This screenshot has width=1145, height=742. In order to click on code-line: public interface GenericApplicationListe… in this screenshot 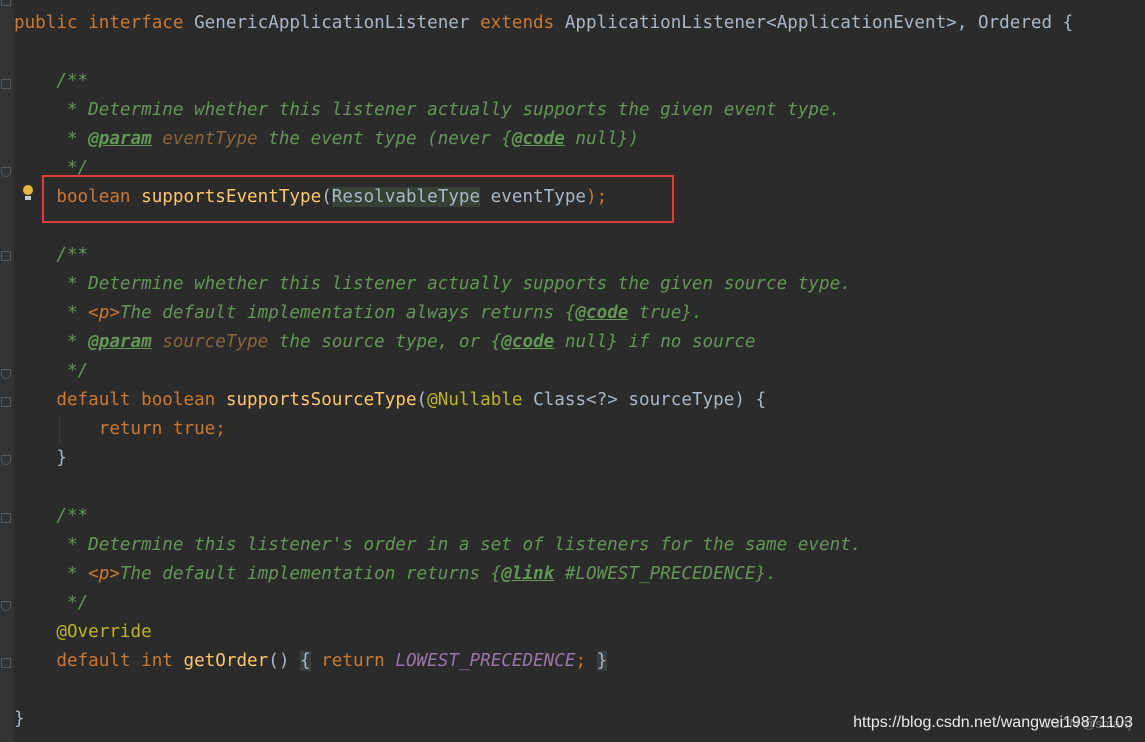, I will do `click(543, 23)`.